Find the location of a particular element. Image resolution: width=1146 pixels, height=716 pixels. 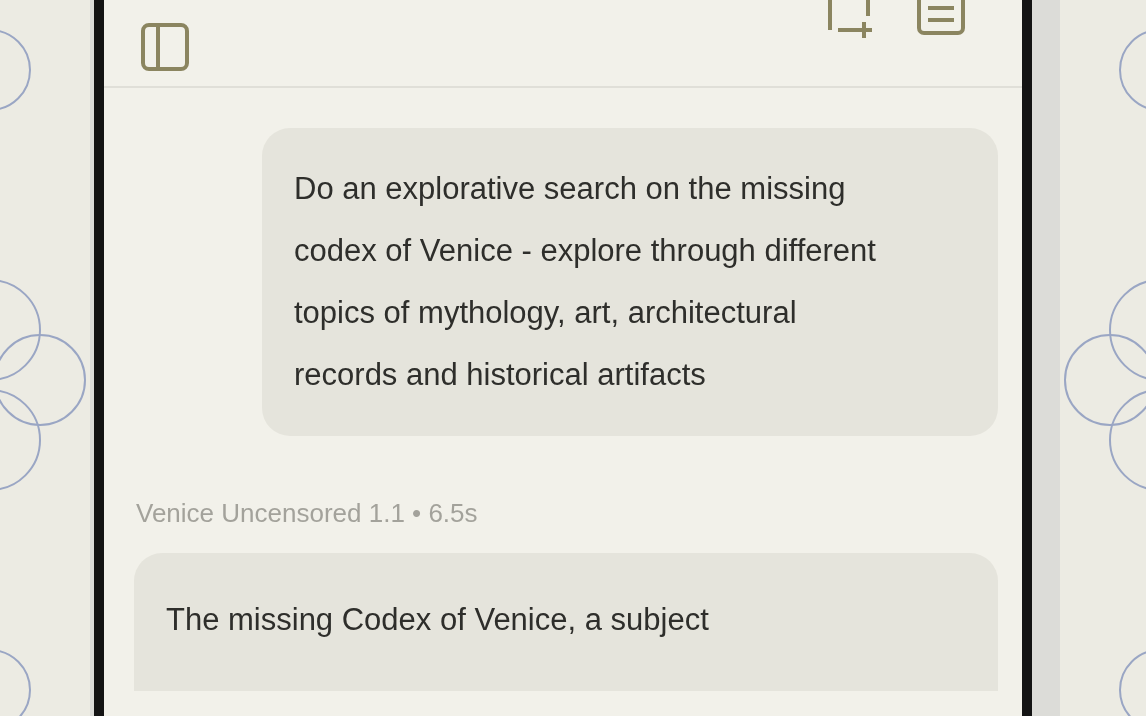

list-icon is located at coordinates (941, 18).